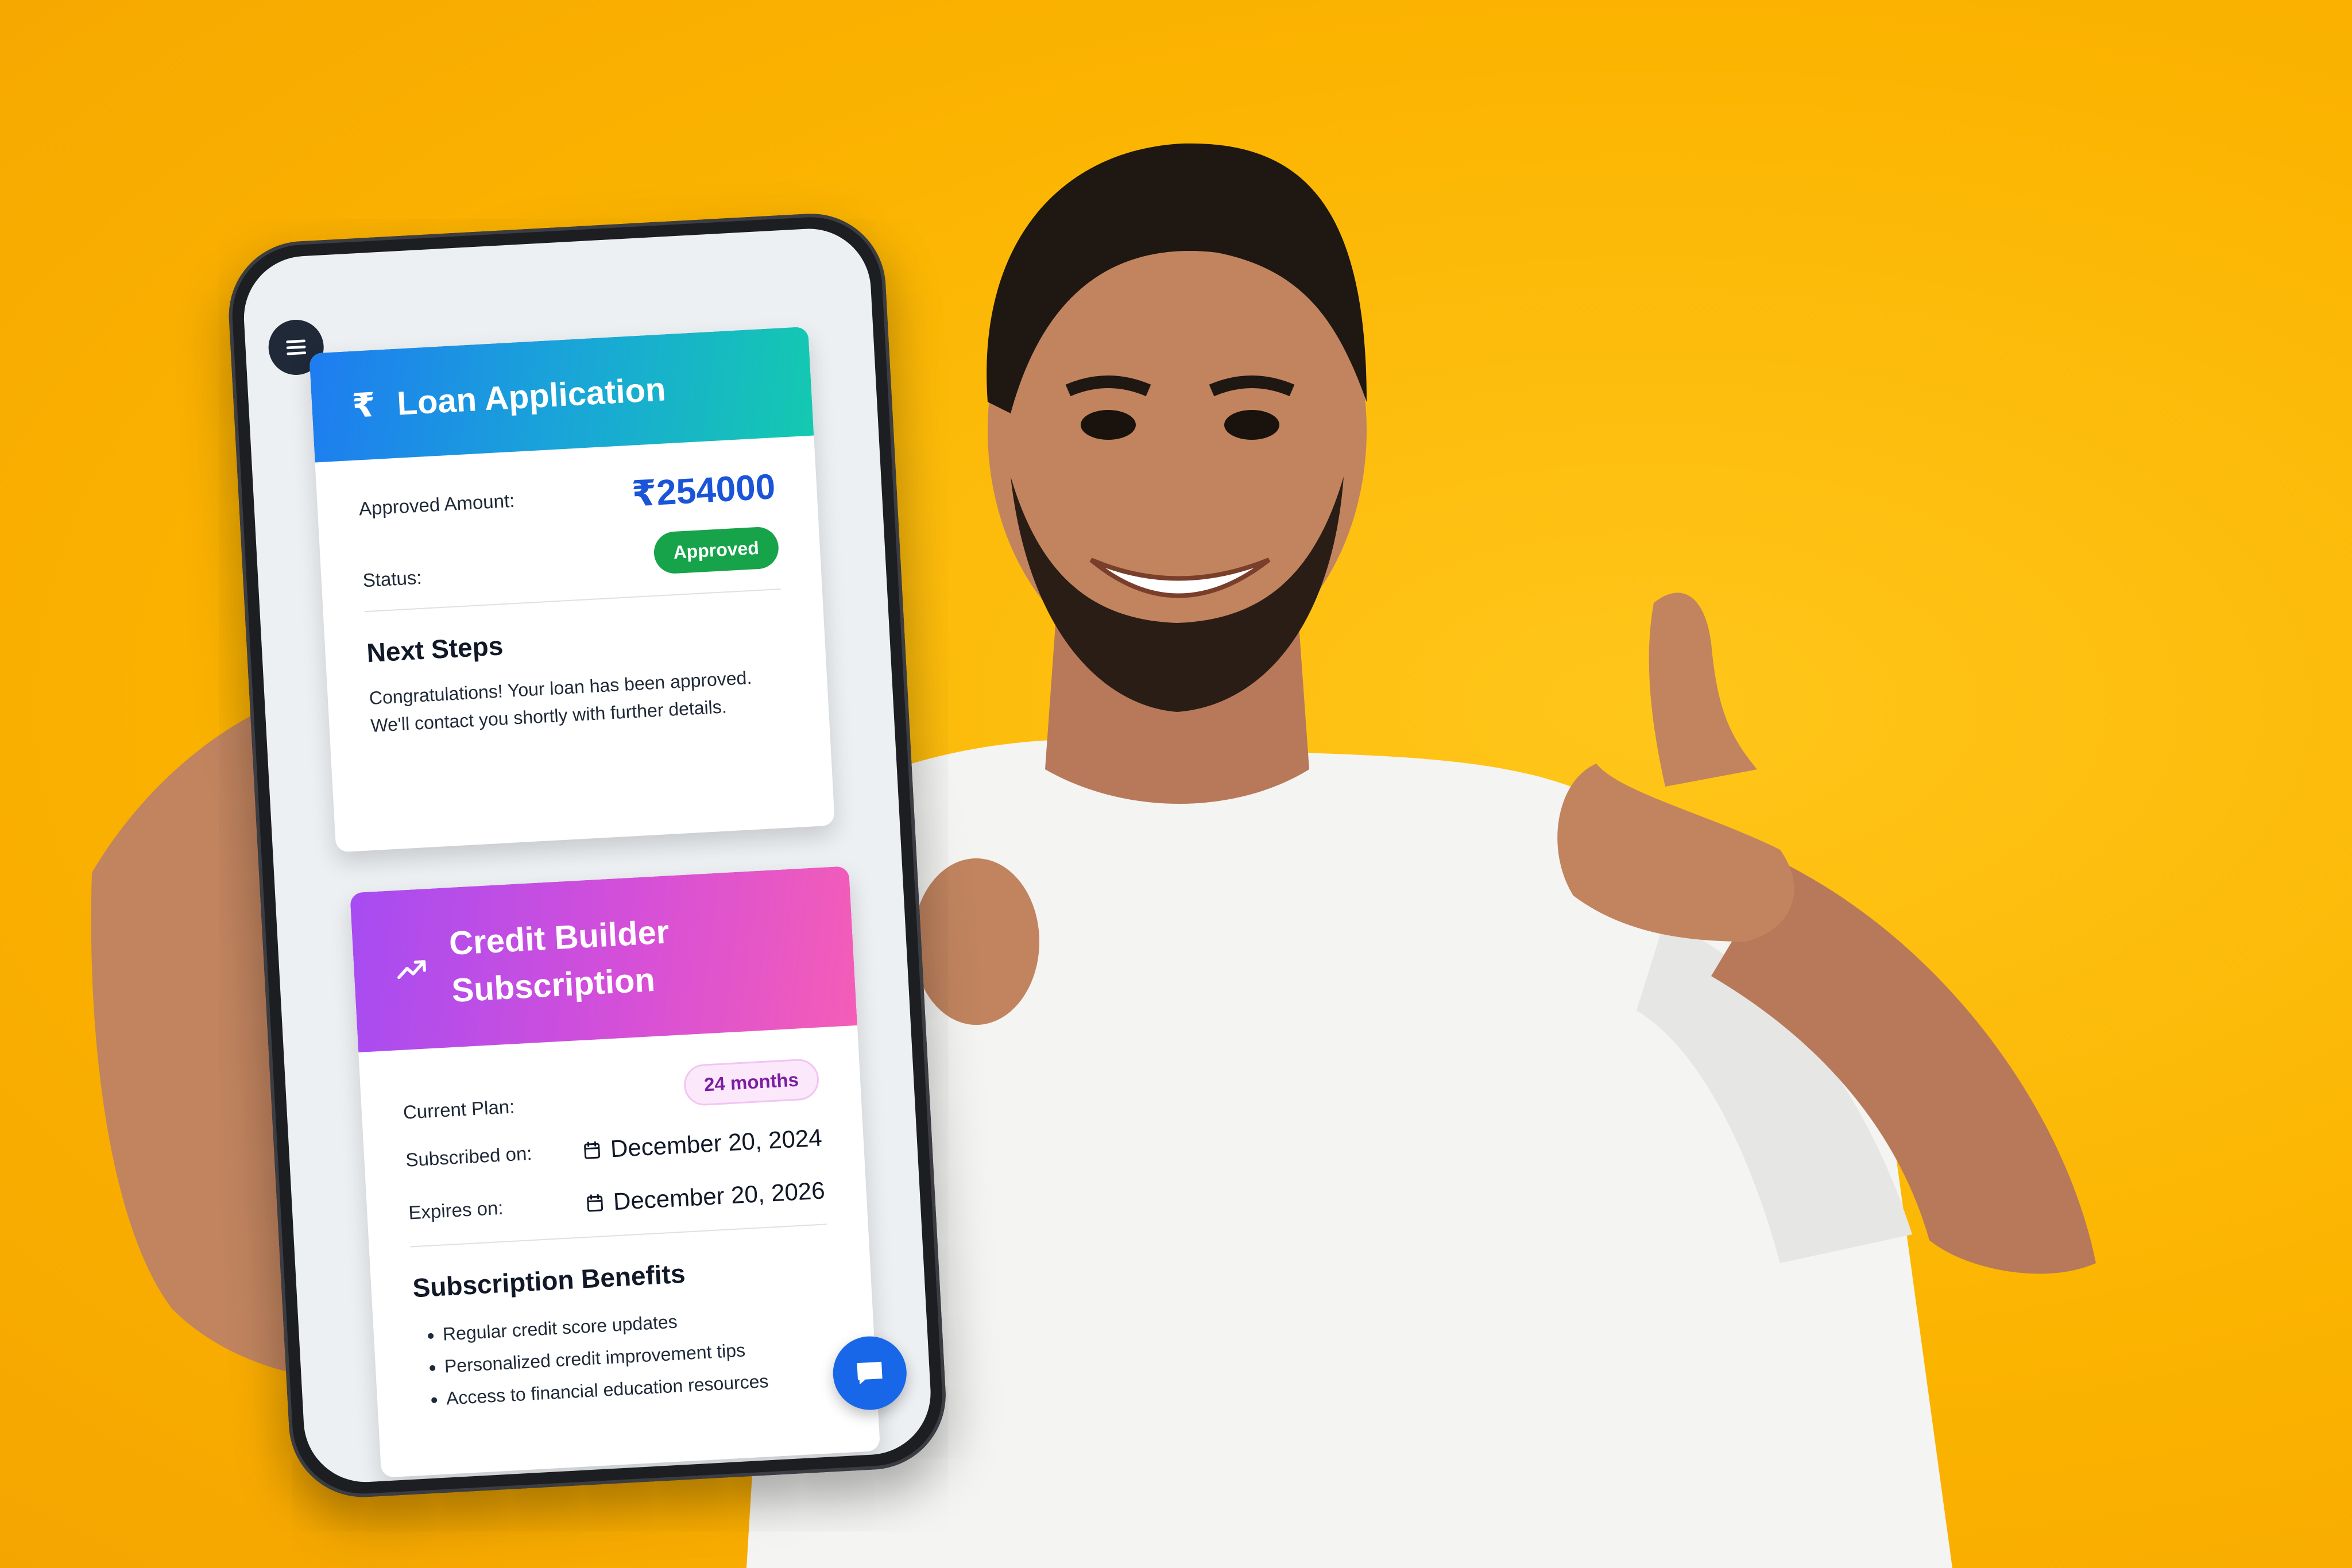  Describe the element at coordinates (703, 490) in the screenshot. I see `approved-amount-value: ₹254000` at that location.